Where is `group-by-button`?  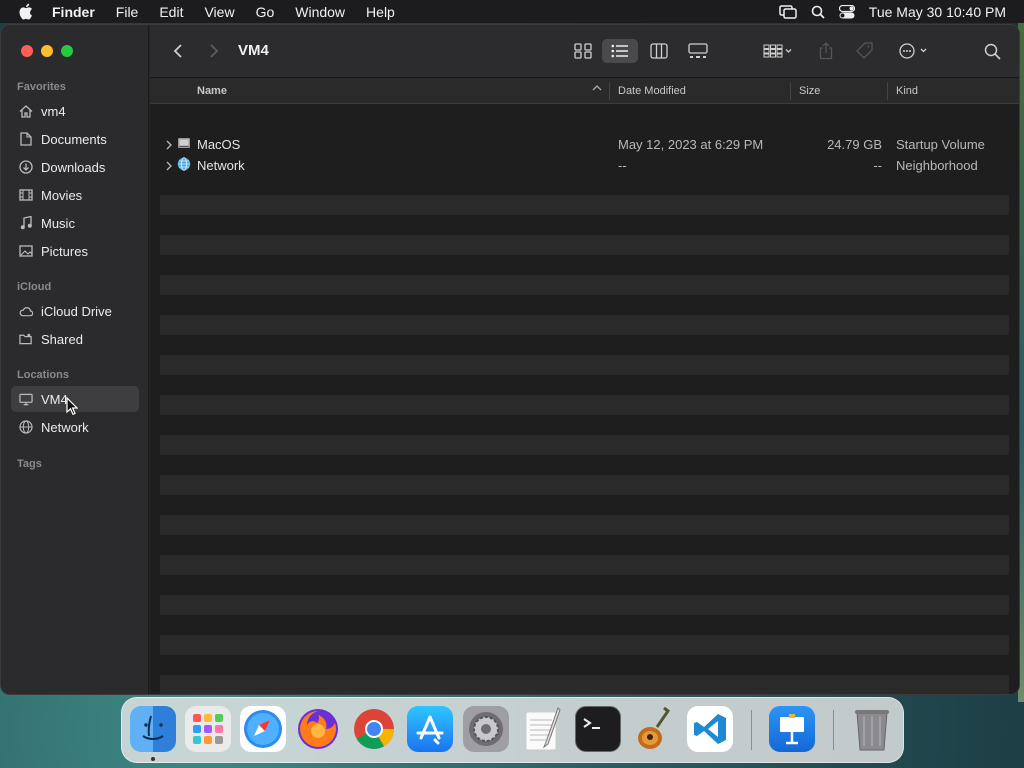
group-by-button is located at coordinates (778, 51).